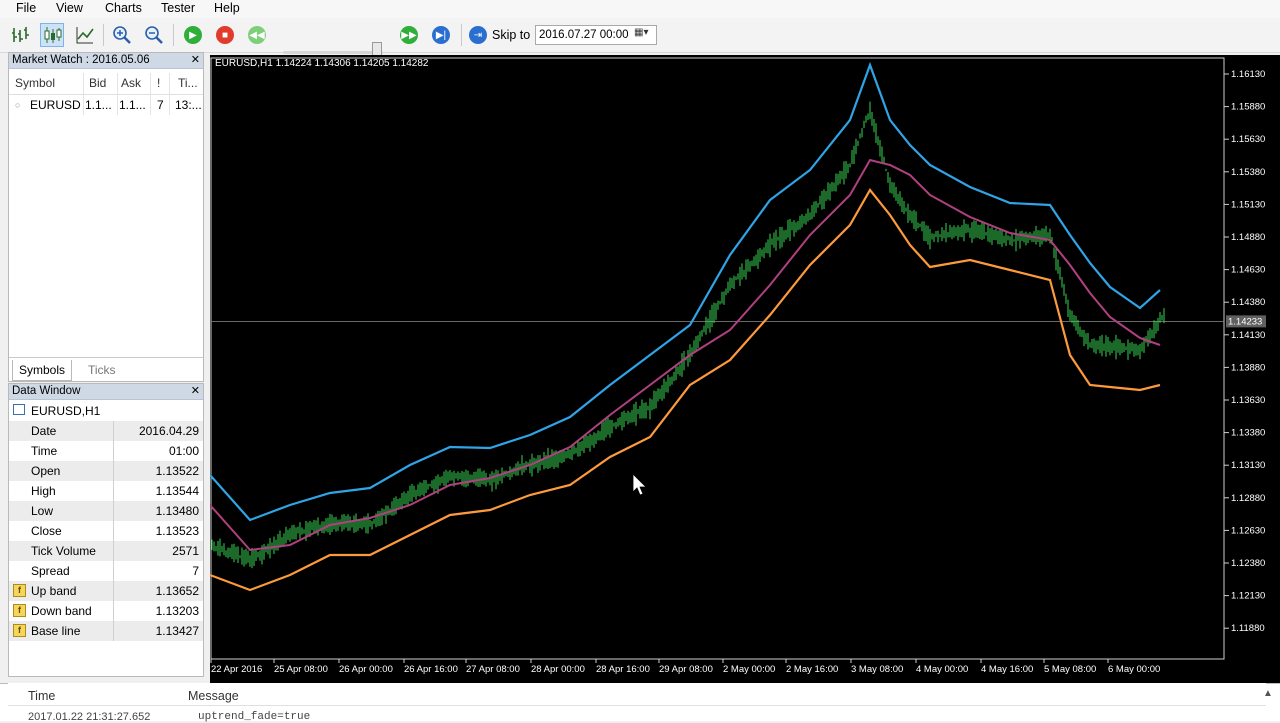  What do you see at coordinates (441, 35) in the screenshot?
I see `step-forward-icon: ▶|` at bounding box center [441, 35].